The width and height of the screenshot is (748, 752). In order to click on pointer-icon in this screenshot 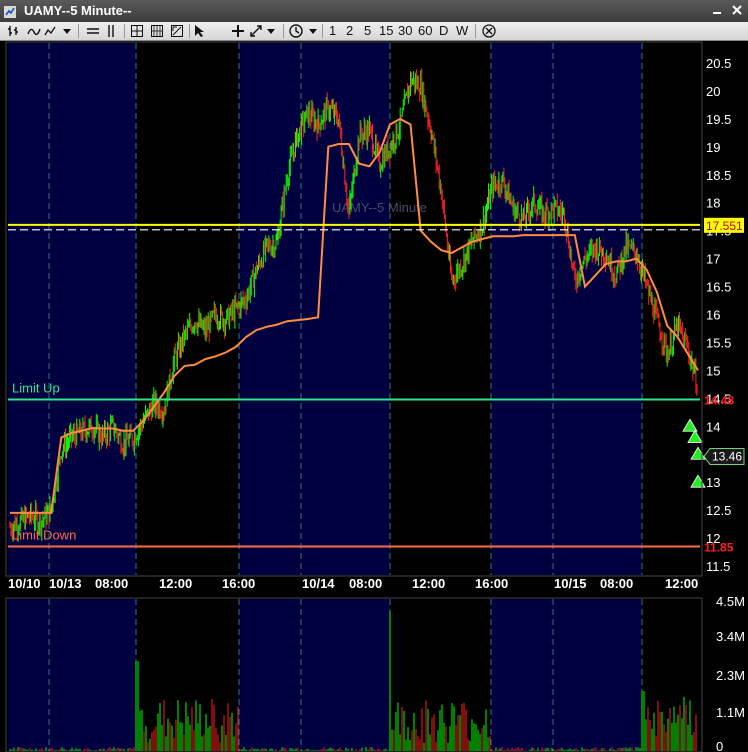, I will do `click(200, 31)`.